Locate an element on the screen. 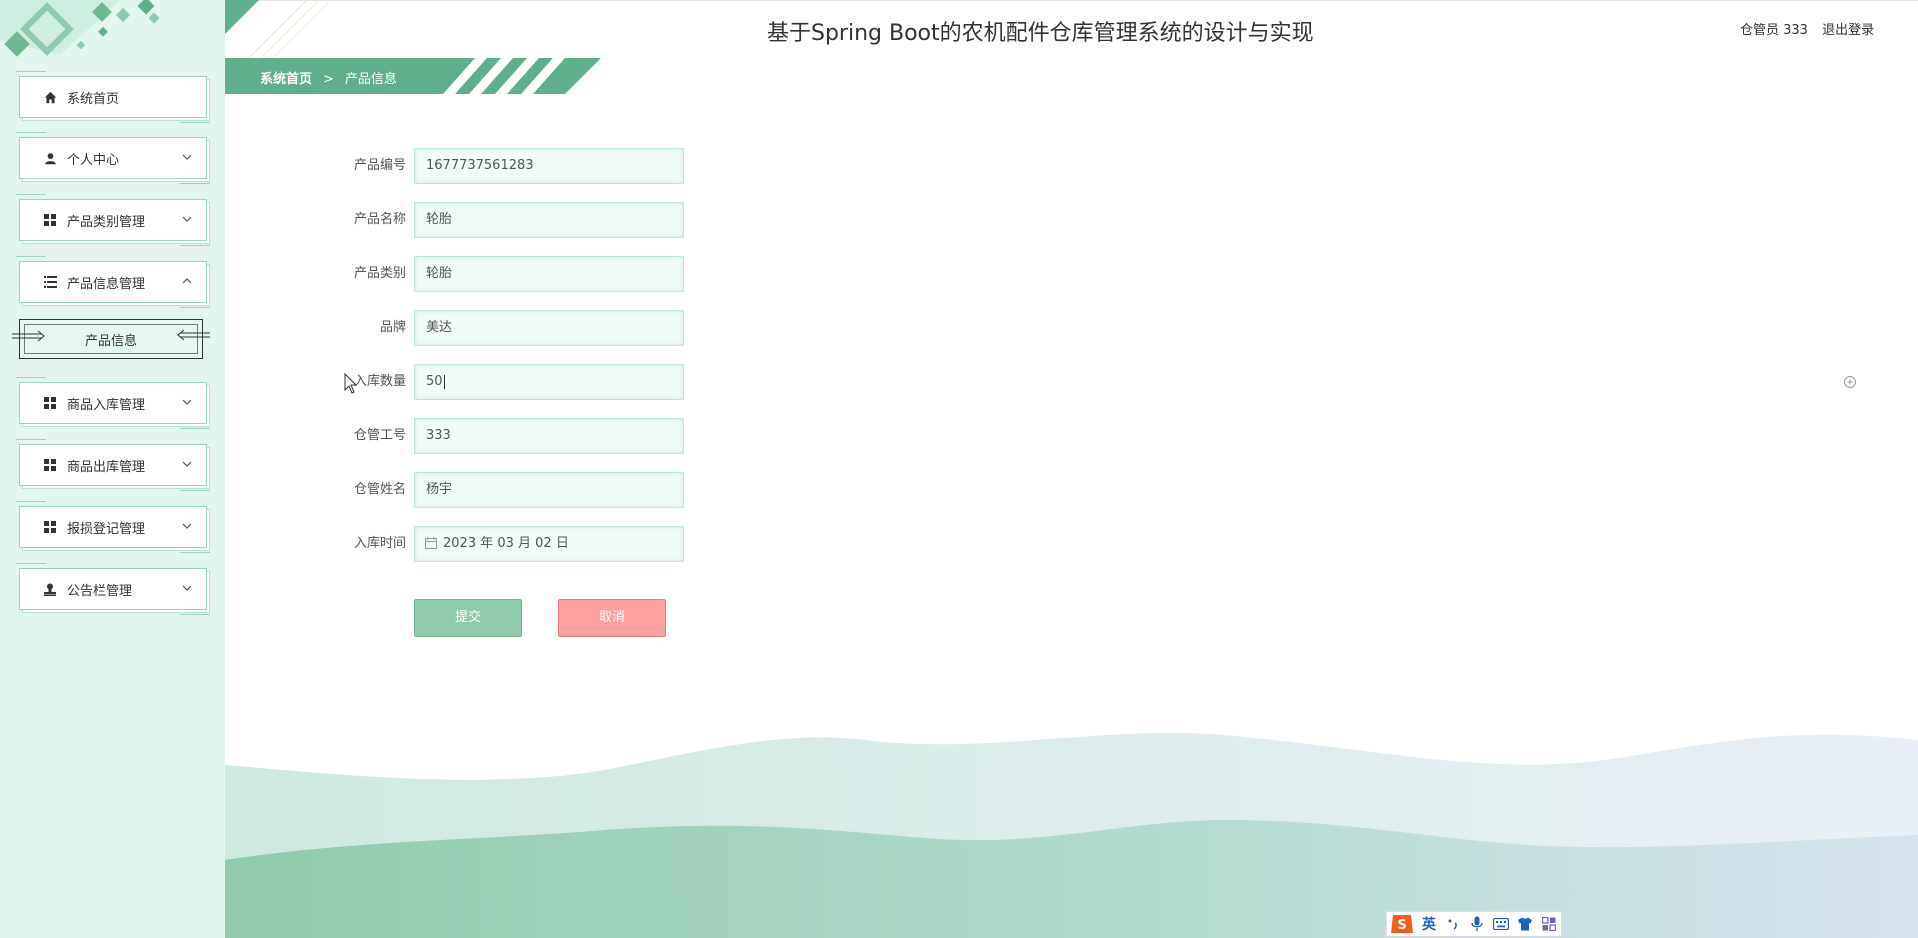  form-row-product-code: 产品编号 1677737561283 is located at coordinates (530, 166).